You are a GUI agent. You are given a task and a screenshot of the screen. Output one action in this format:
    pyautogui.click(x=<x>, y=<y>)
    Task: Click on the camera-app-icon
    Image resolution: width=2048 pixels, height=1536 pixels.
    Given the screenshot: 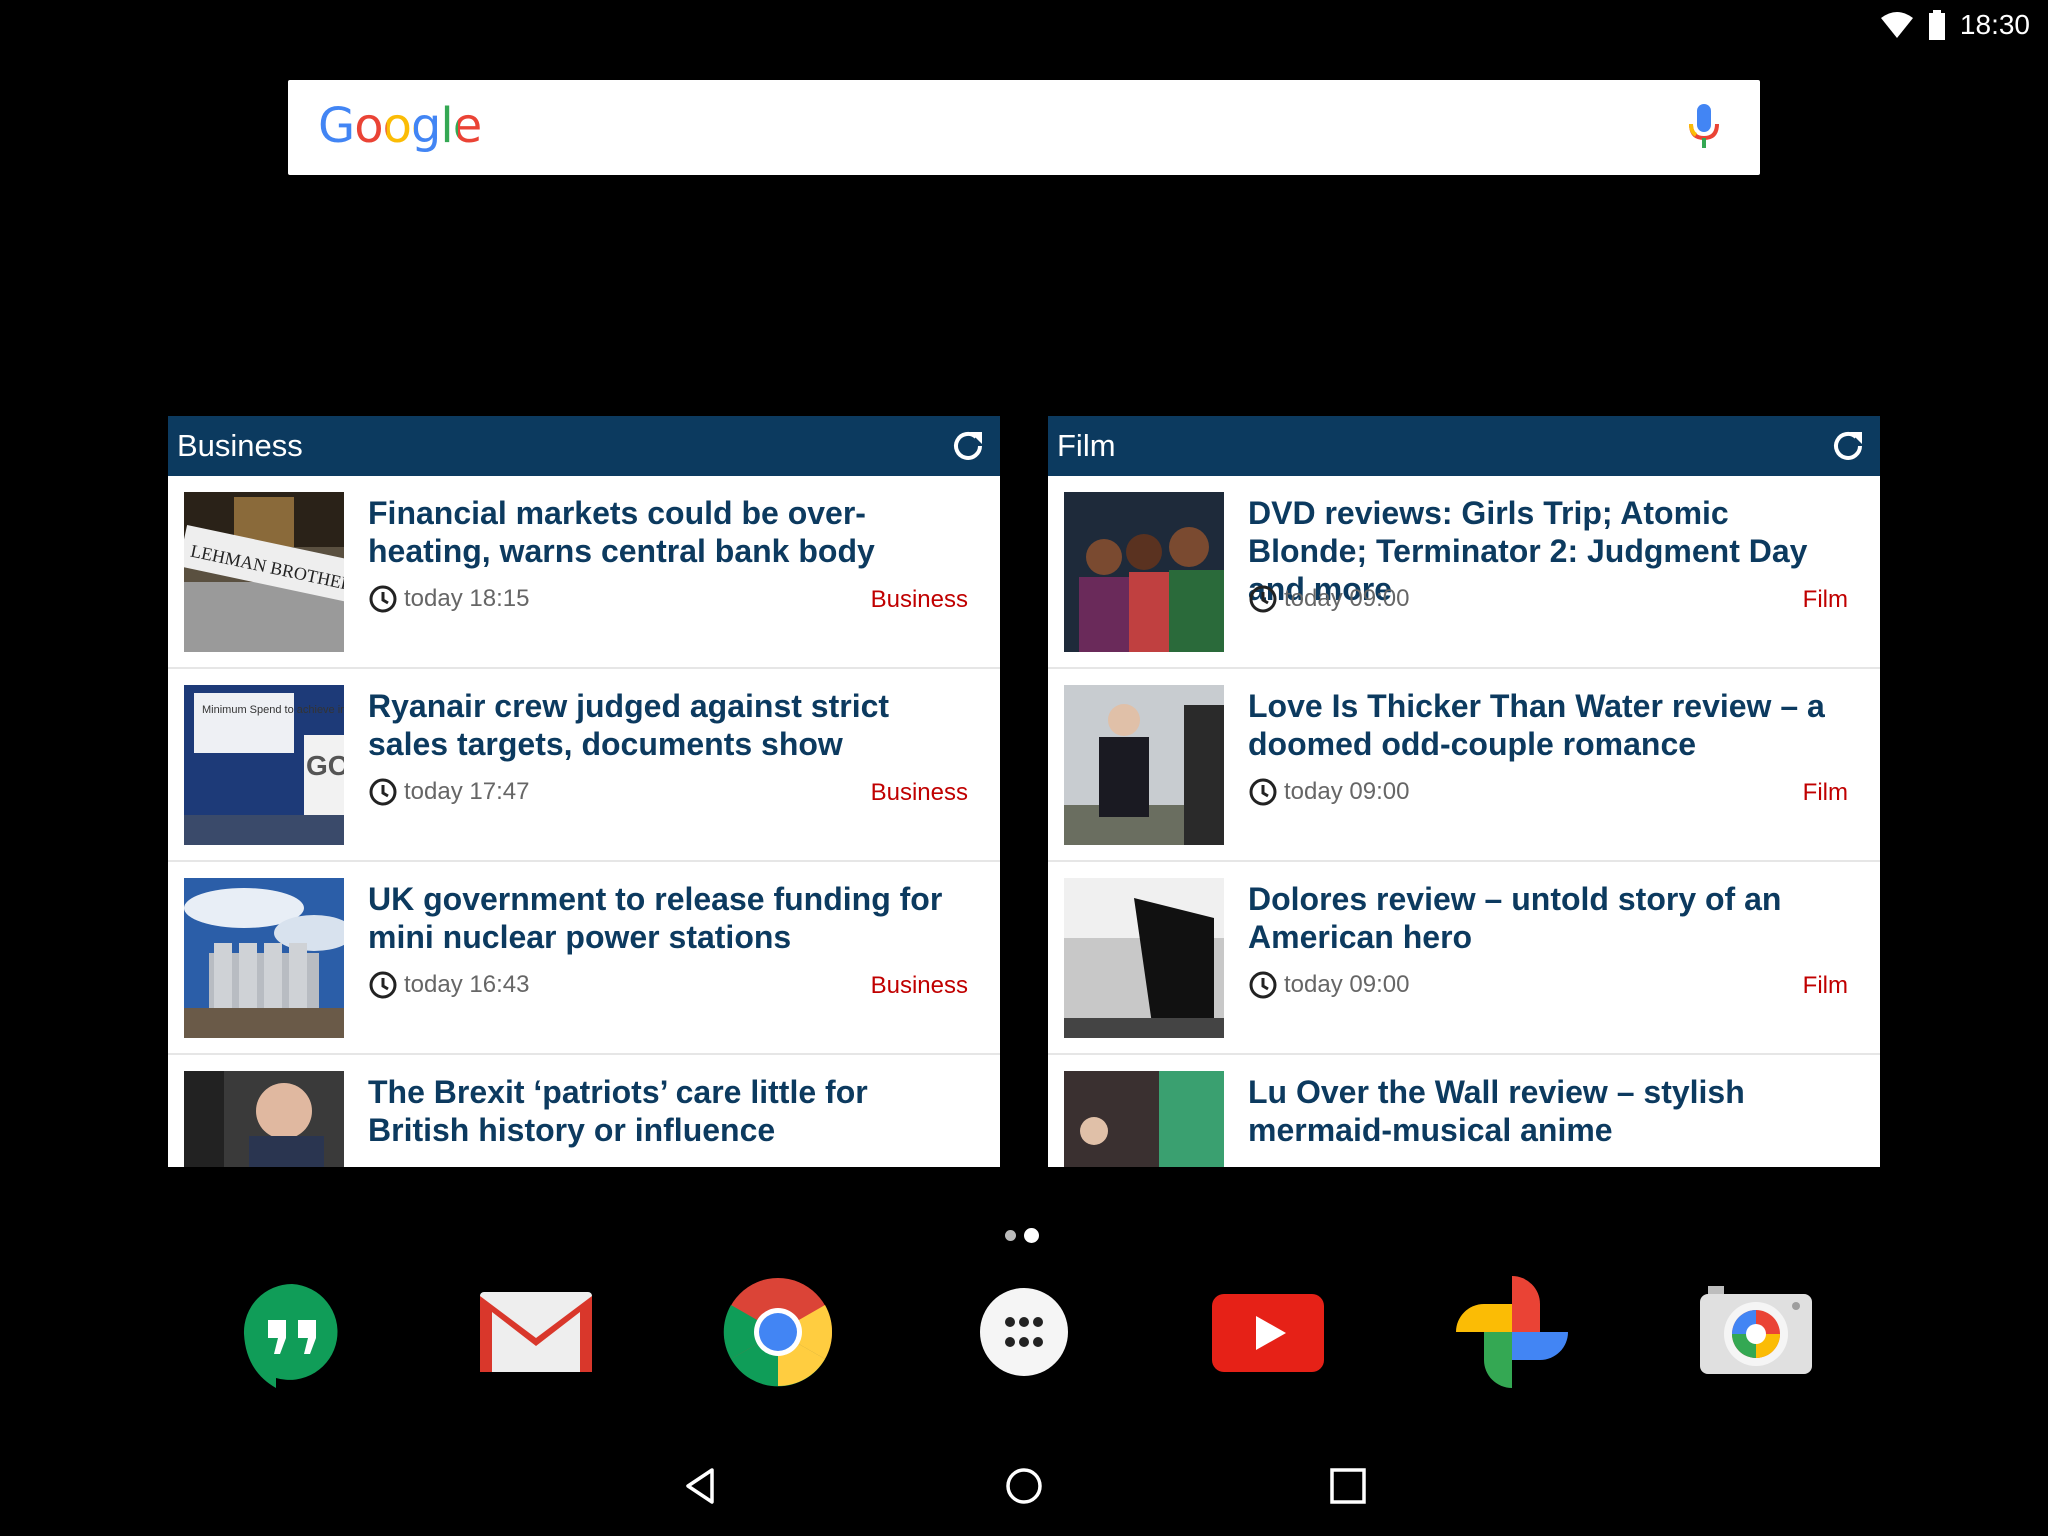 What is the action you would take?
    pyautogui.click(x=1756, y=1332)
    